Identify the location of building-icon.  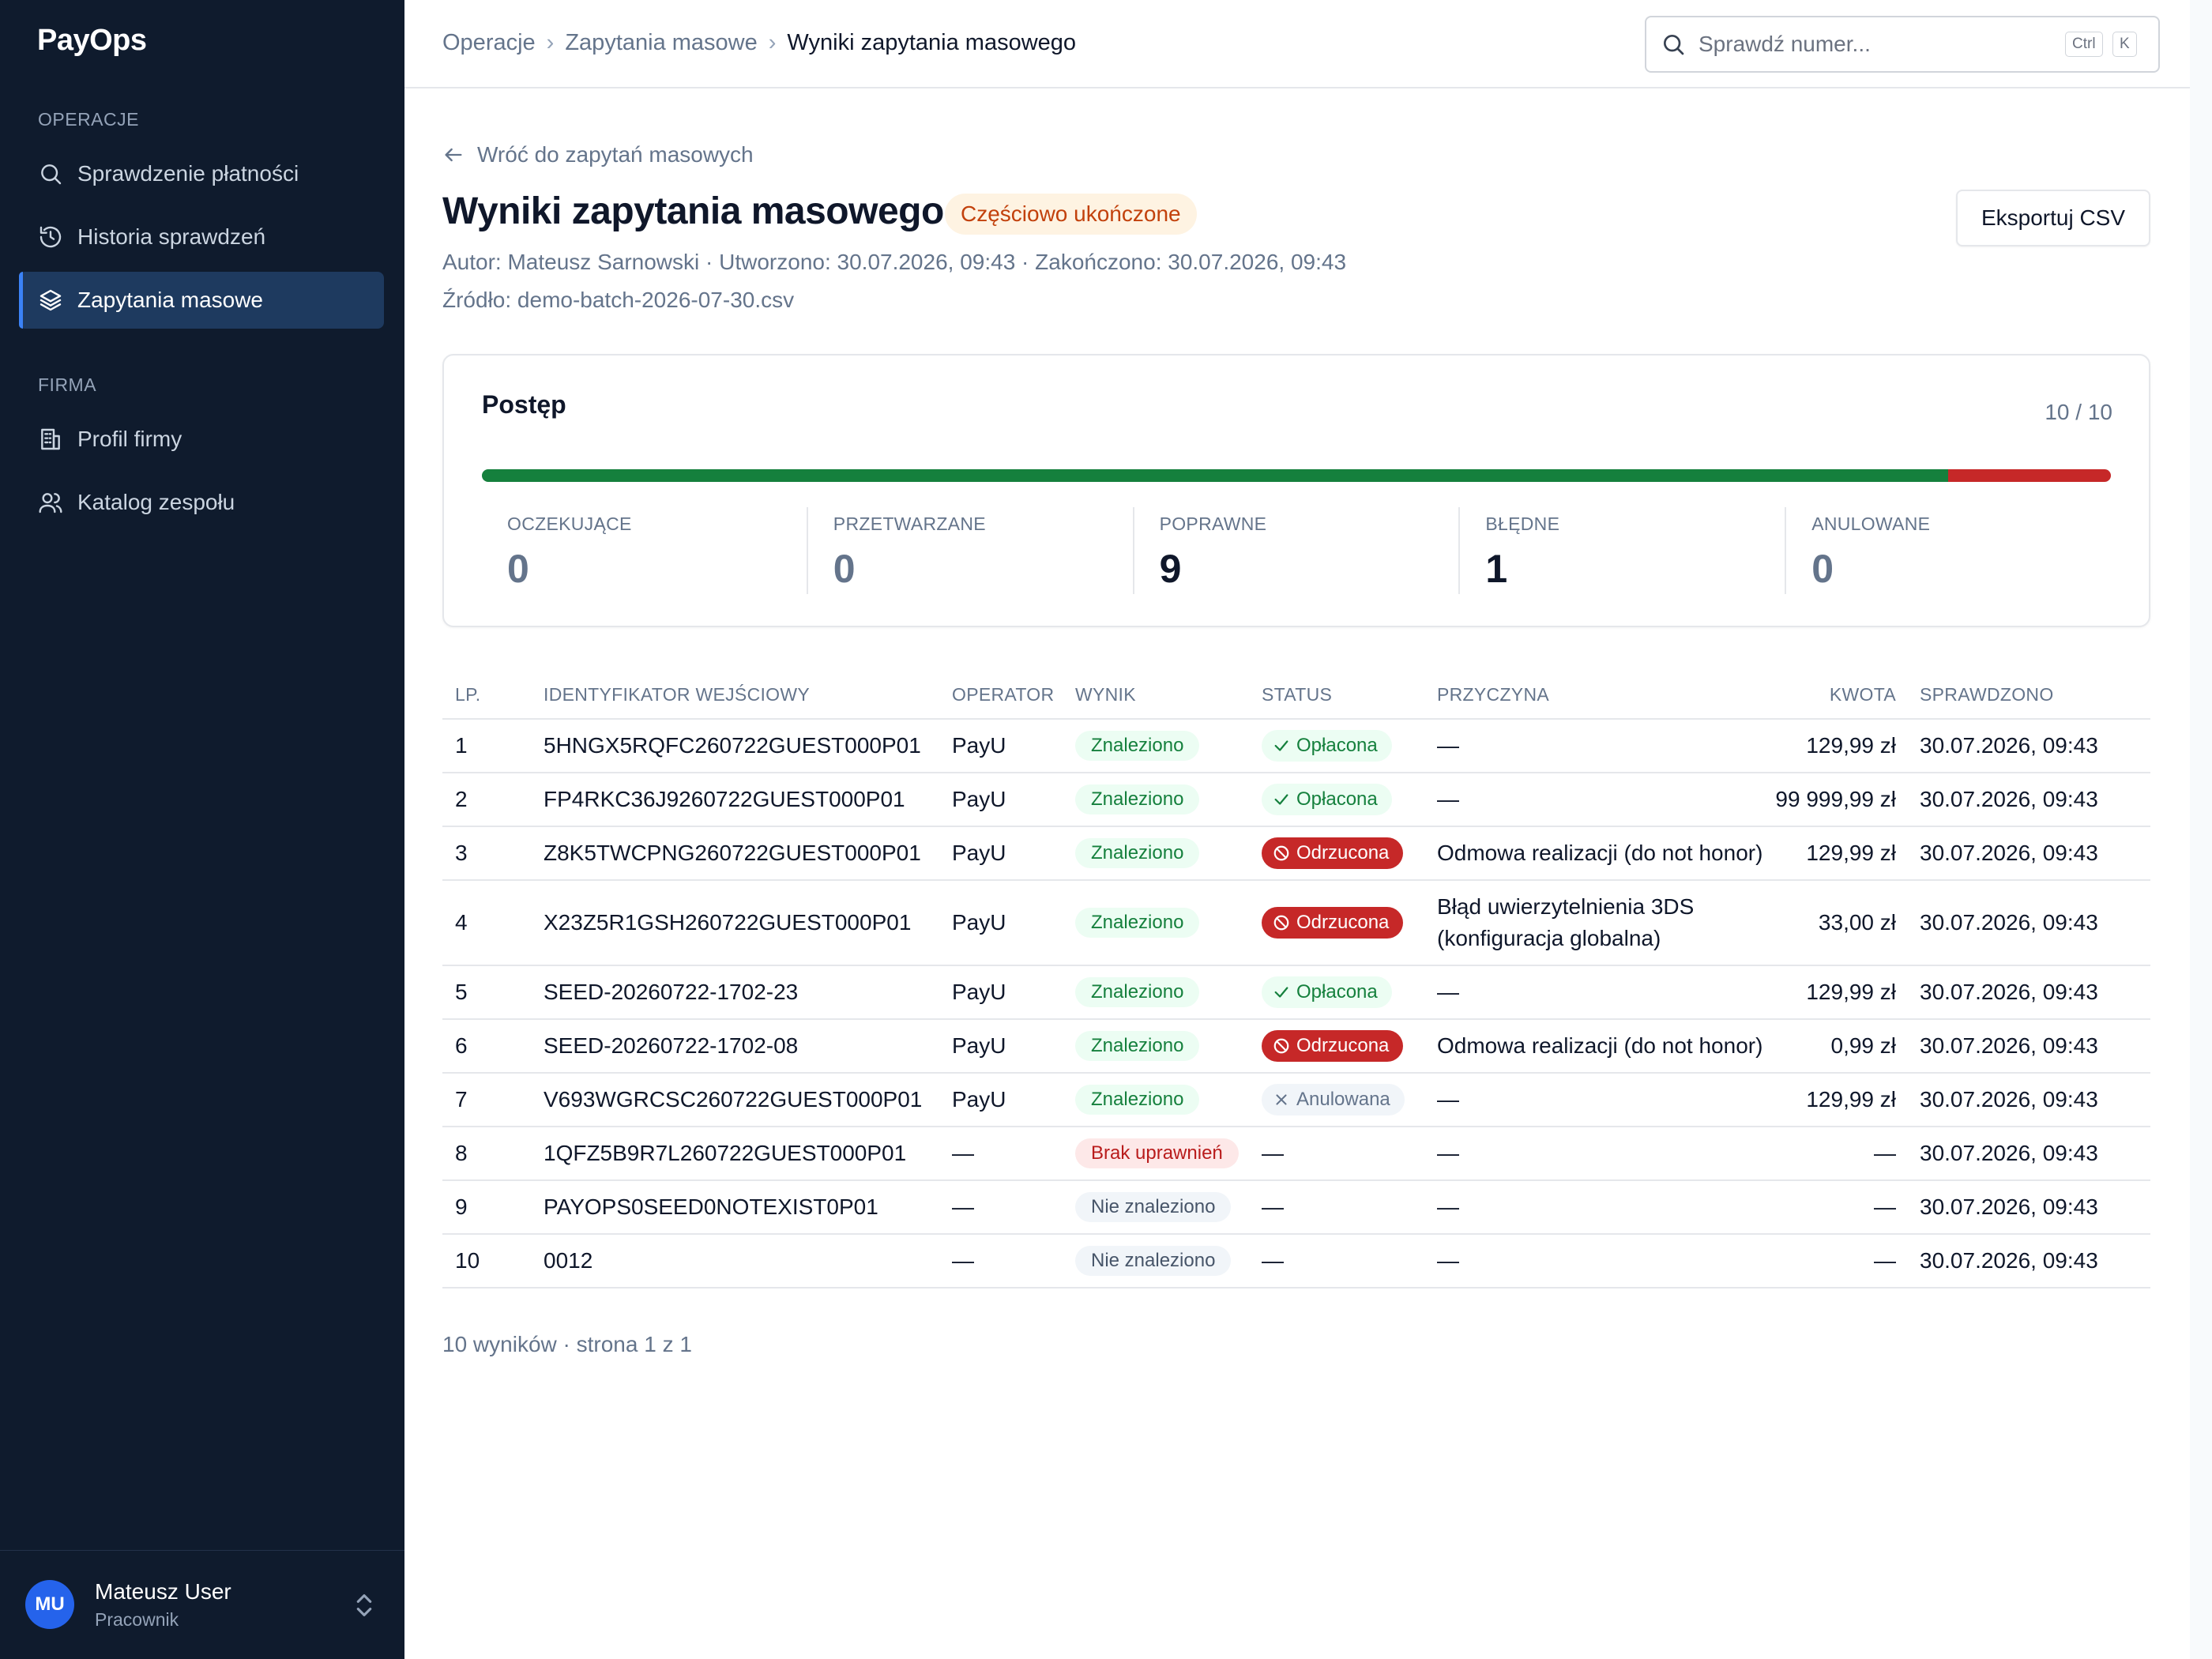
(51, 439).